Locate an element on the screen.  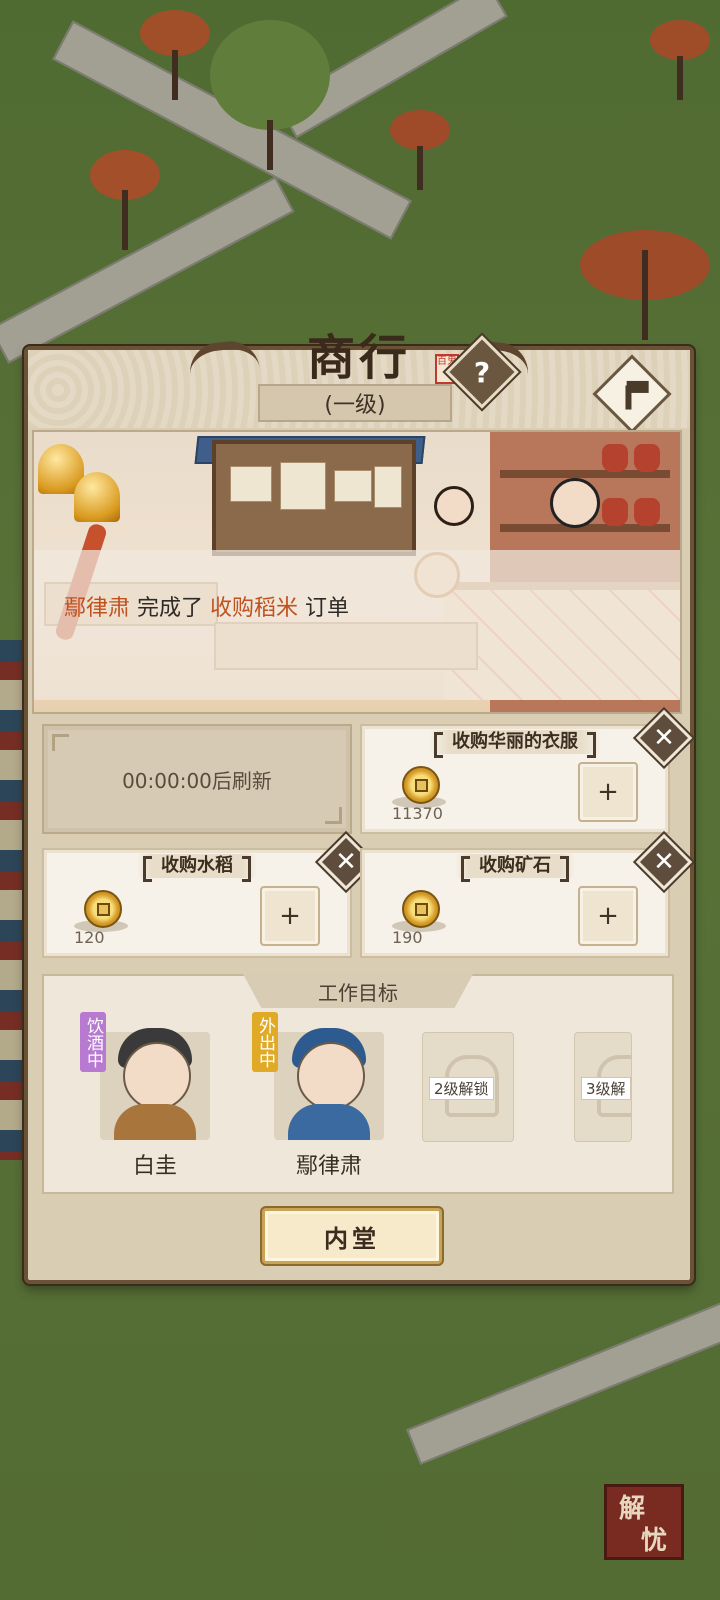
status-badge: 饮酒中 is located at coordinates (93, 1042).